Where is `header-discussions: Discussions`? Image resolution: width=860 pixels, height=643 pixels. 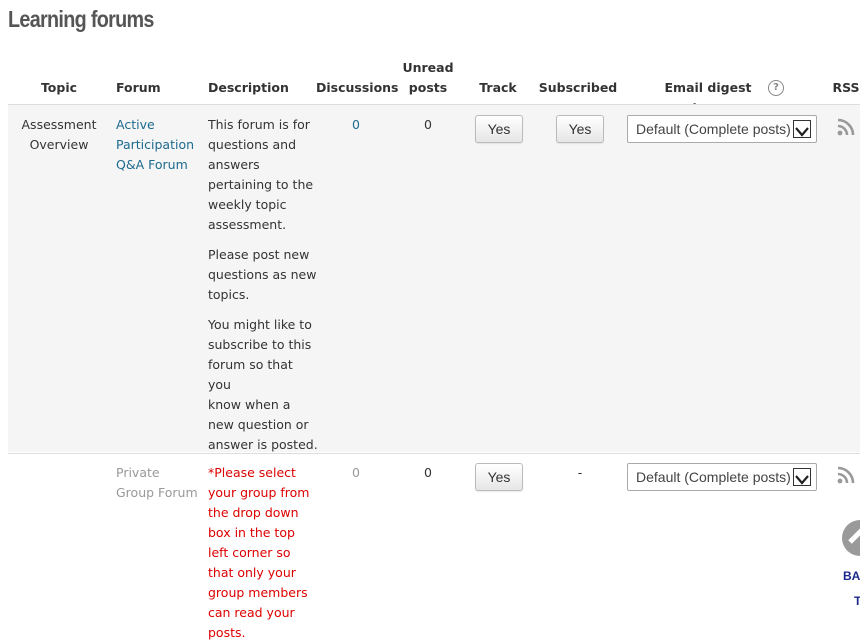 header-discussions: Discussions is located at coordinates (357, 87).